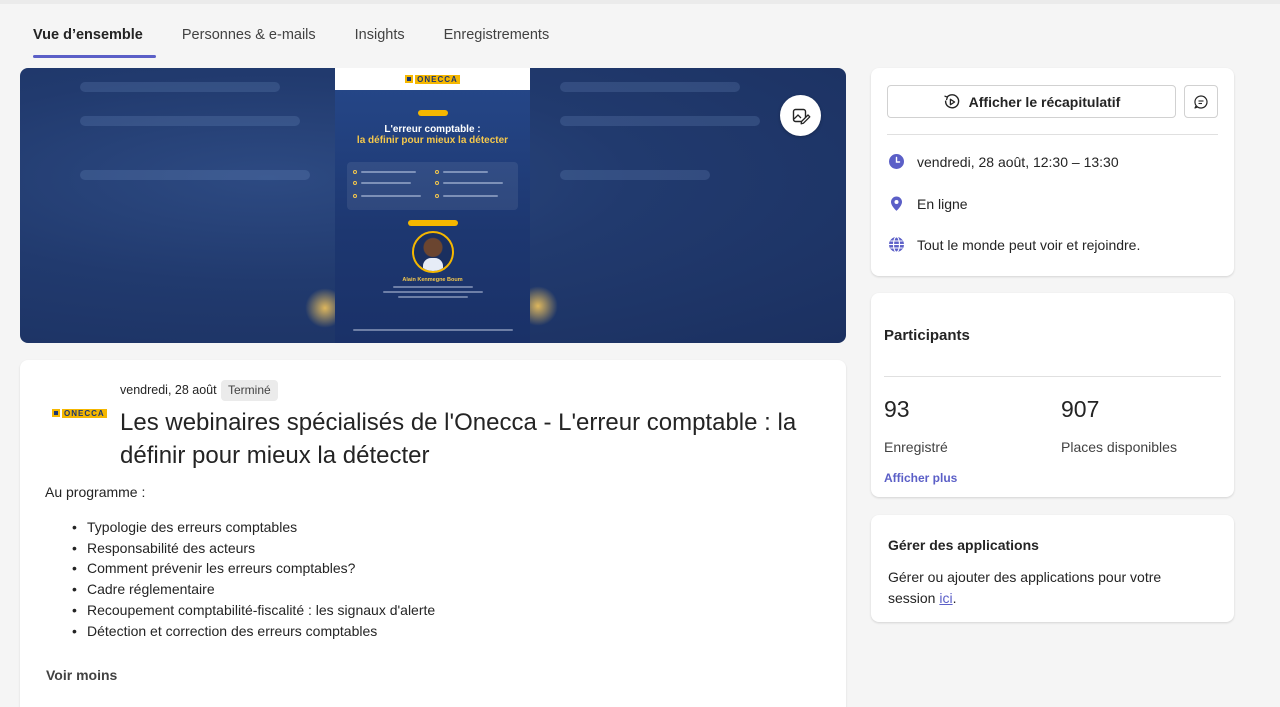 The width and height of the screenshot is (1280, 707). Describe the element at coordinates (249, 38) in the screenshot. I see `tab-people-emails: Personnes & e-mails` at that location.